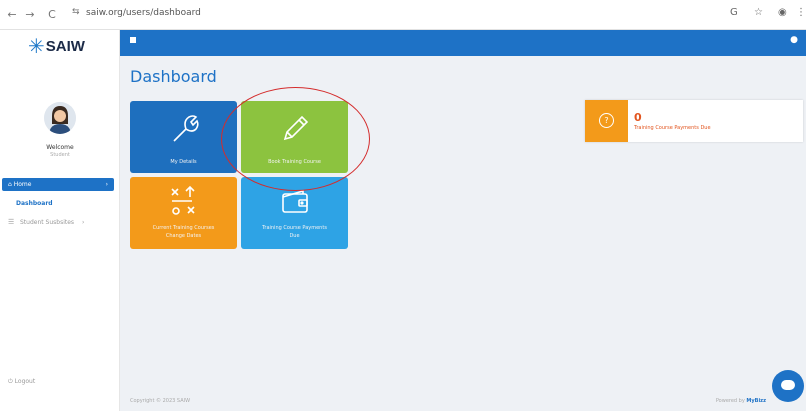 Image resolution: width=806 pixels, height=411 pixels. I want to click on logo-star-icon: ✳, so click(36, 46).